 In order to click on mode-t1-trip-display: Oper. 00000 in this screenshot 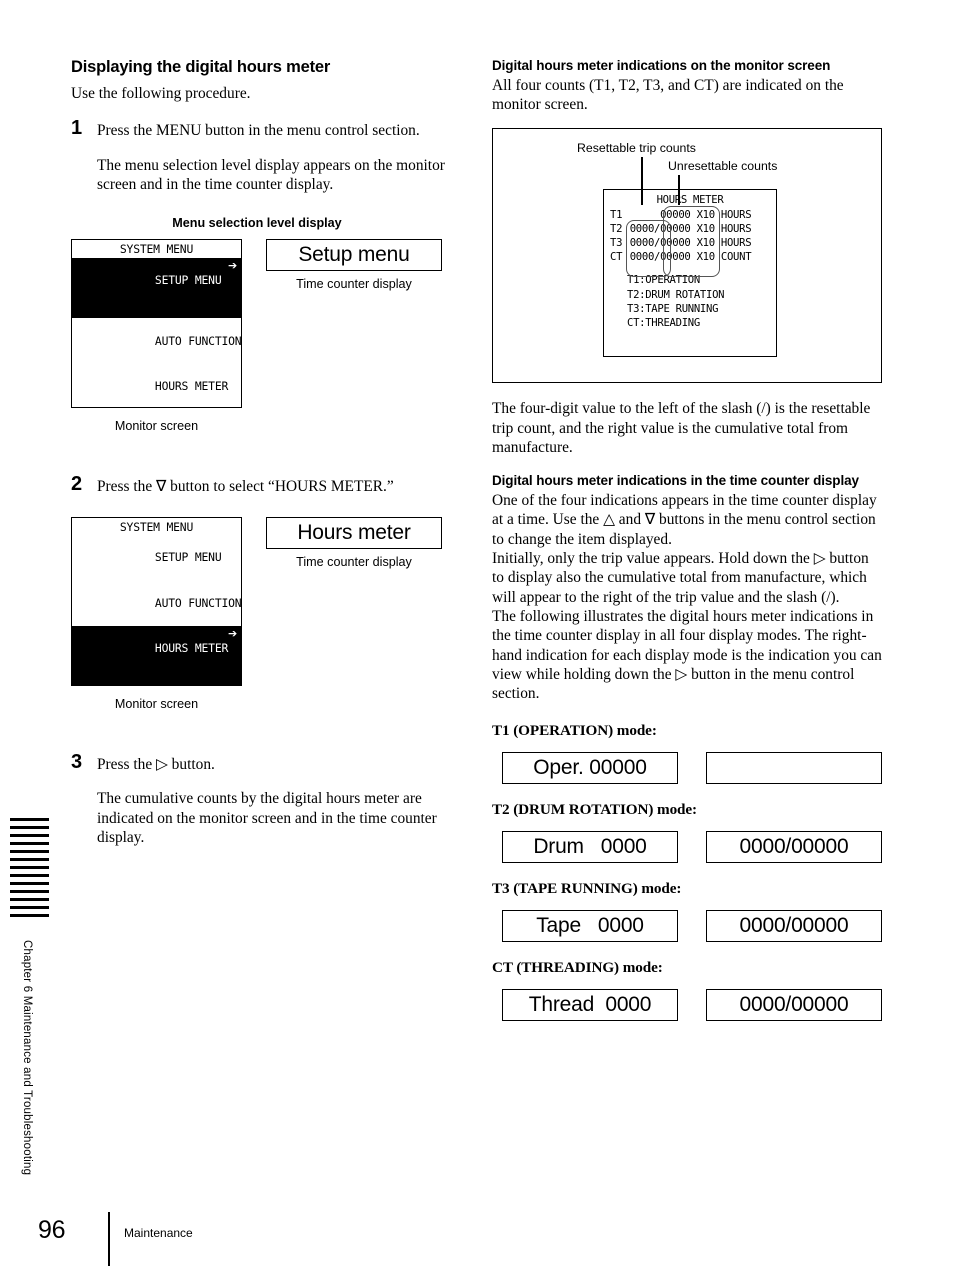, I will do `click(590, 767)`.